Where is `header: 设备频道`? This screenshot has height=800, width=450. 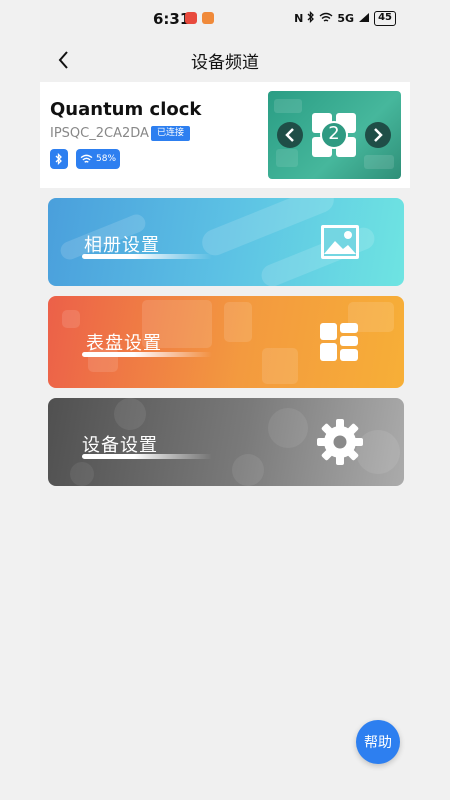
header: 设备频道 is located at coordinates (225, 59).